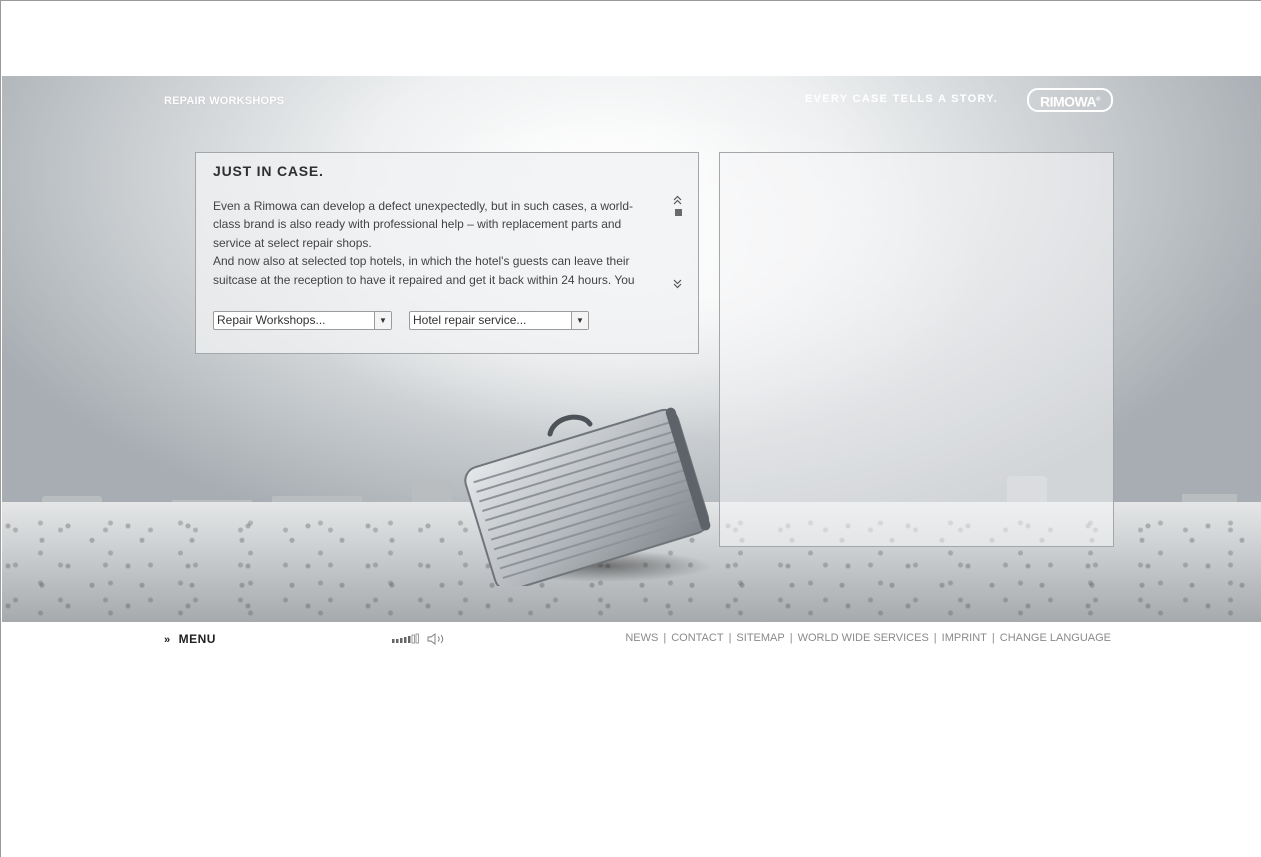  I want to click on menu-button: » MENU, so click(190, 639).